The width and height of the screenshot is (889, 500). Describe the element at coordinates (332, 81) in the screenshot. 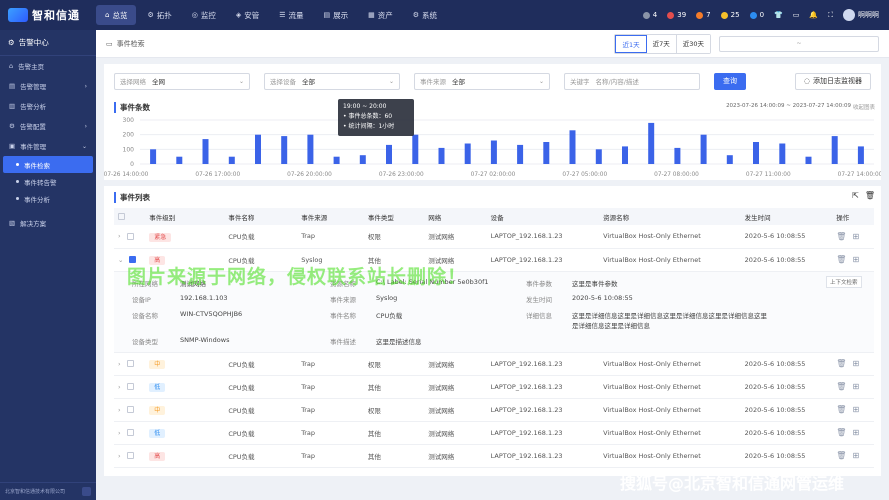

I see `device-select: 选择设备 全部 ⌄` at that location.